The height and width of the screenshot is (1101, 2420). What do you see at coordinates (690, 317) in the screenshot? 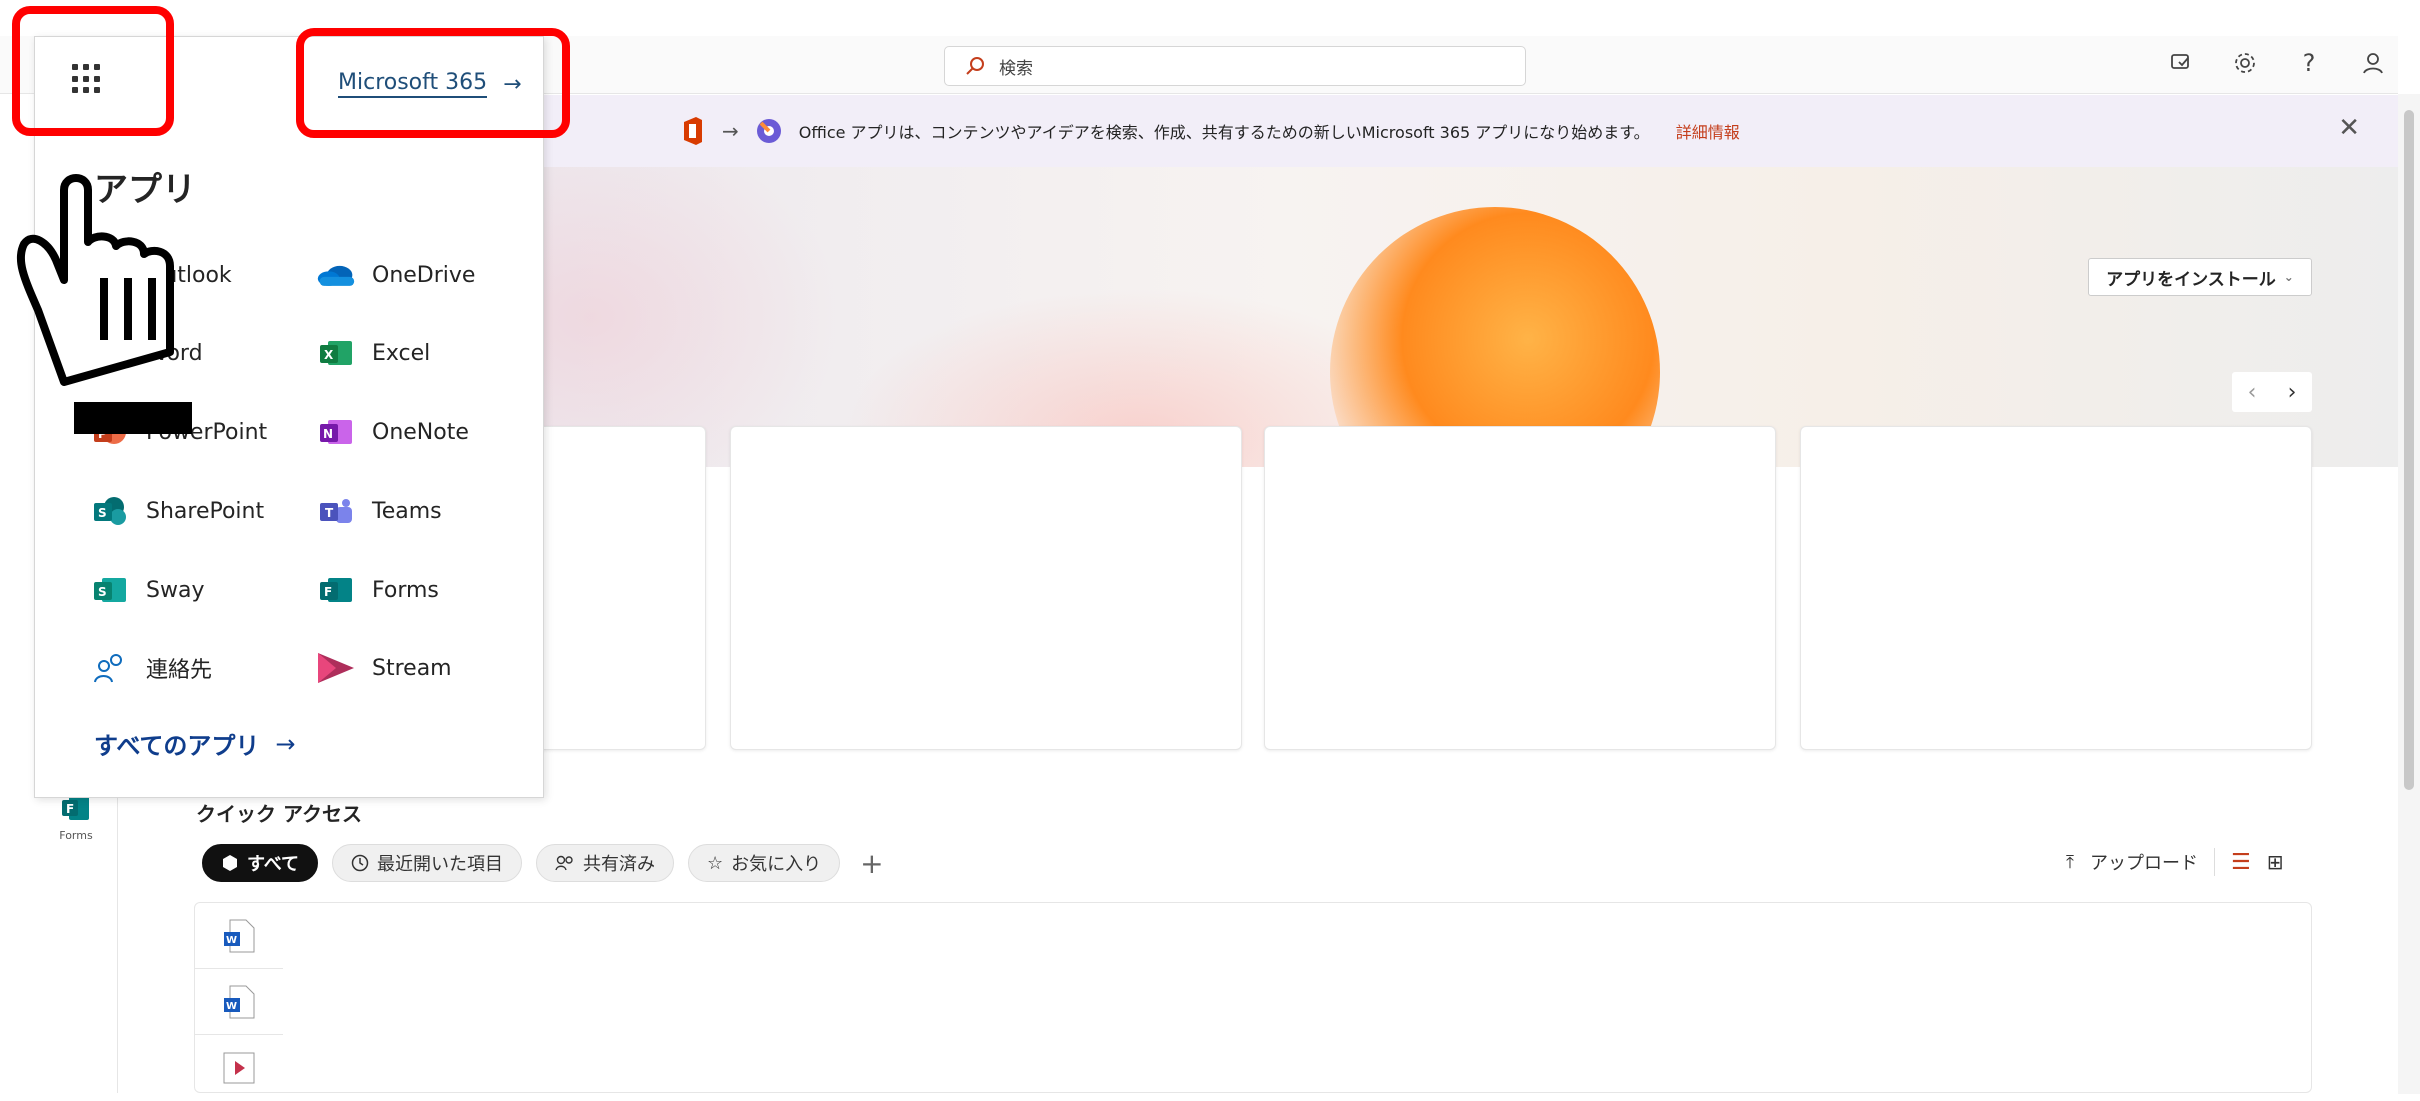
I see `hero-decoration` at bounding box center [690, 317].